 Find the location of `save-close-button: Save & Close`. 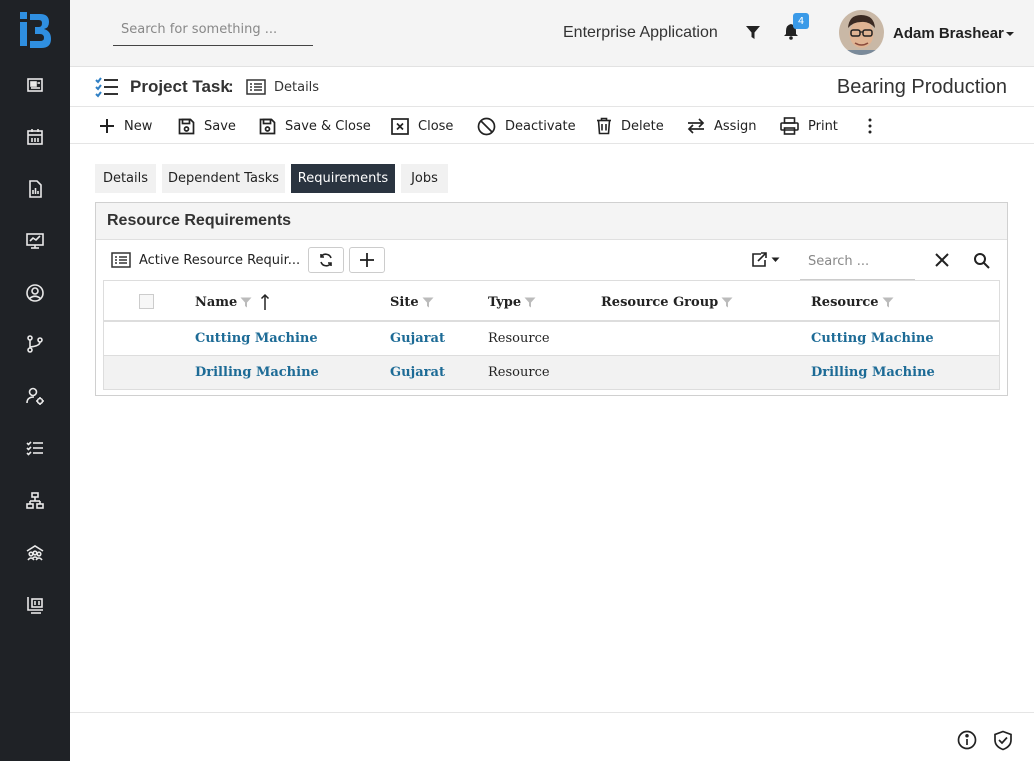

save-close-button: Save & Close is located at coordinates (315, 126).